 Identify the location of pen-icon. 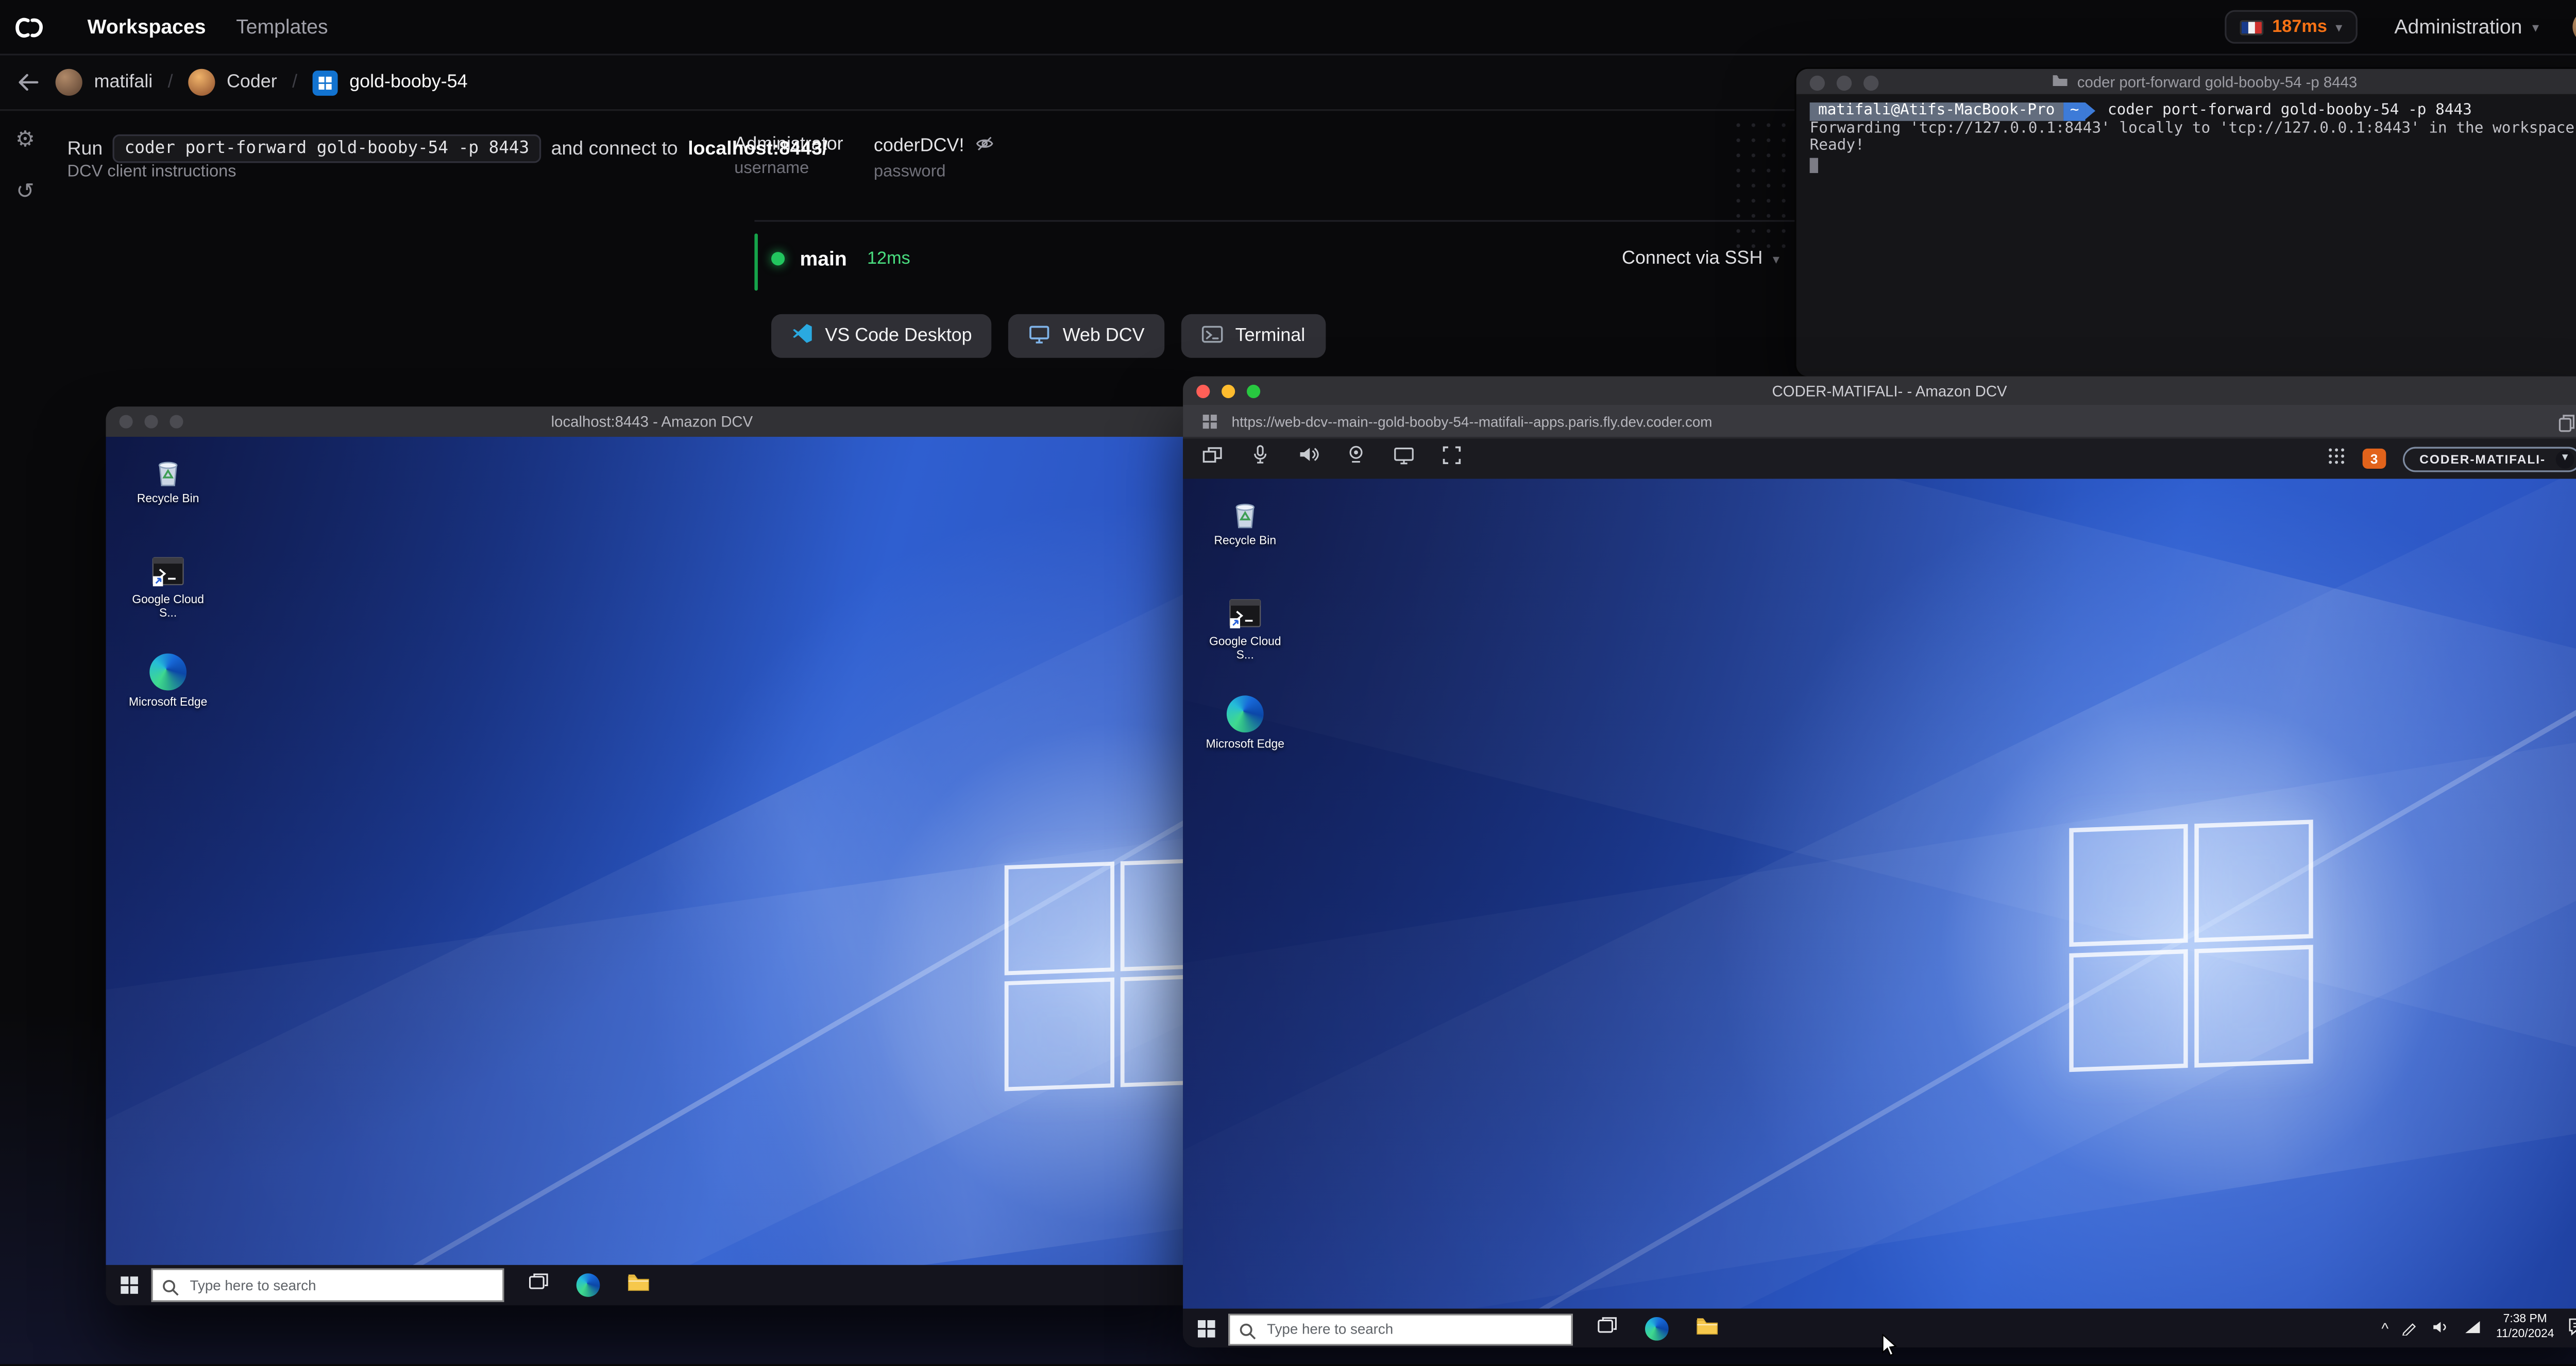
(2410, 1328).